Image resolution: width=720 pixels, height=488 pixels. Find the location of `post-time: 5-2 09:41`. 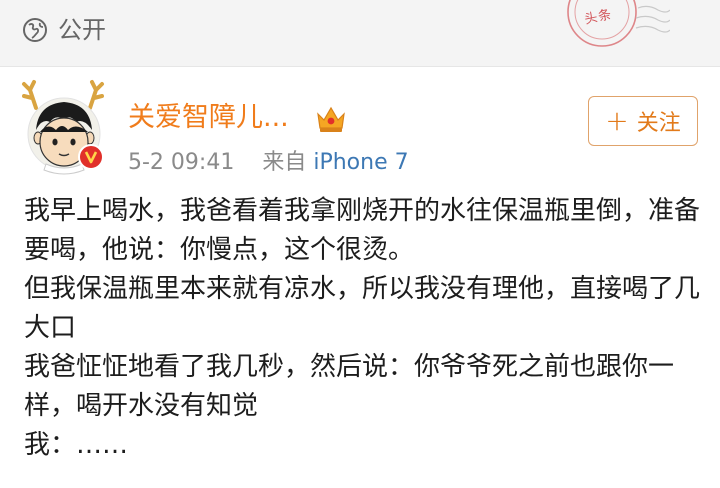

post-time: 5-2 09:41 is located at coordinates (181, 162).